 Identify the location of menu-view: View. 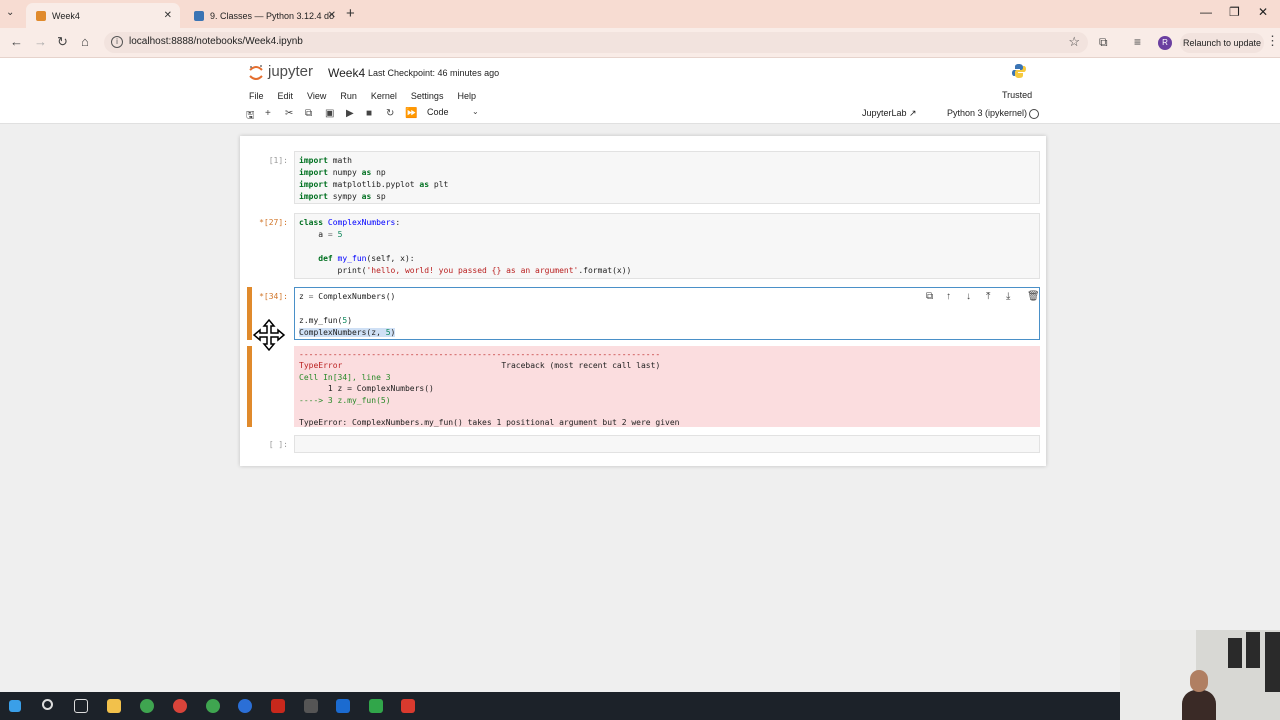
(316, 98).